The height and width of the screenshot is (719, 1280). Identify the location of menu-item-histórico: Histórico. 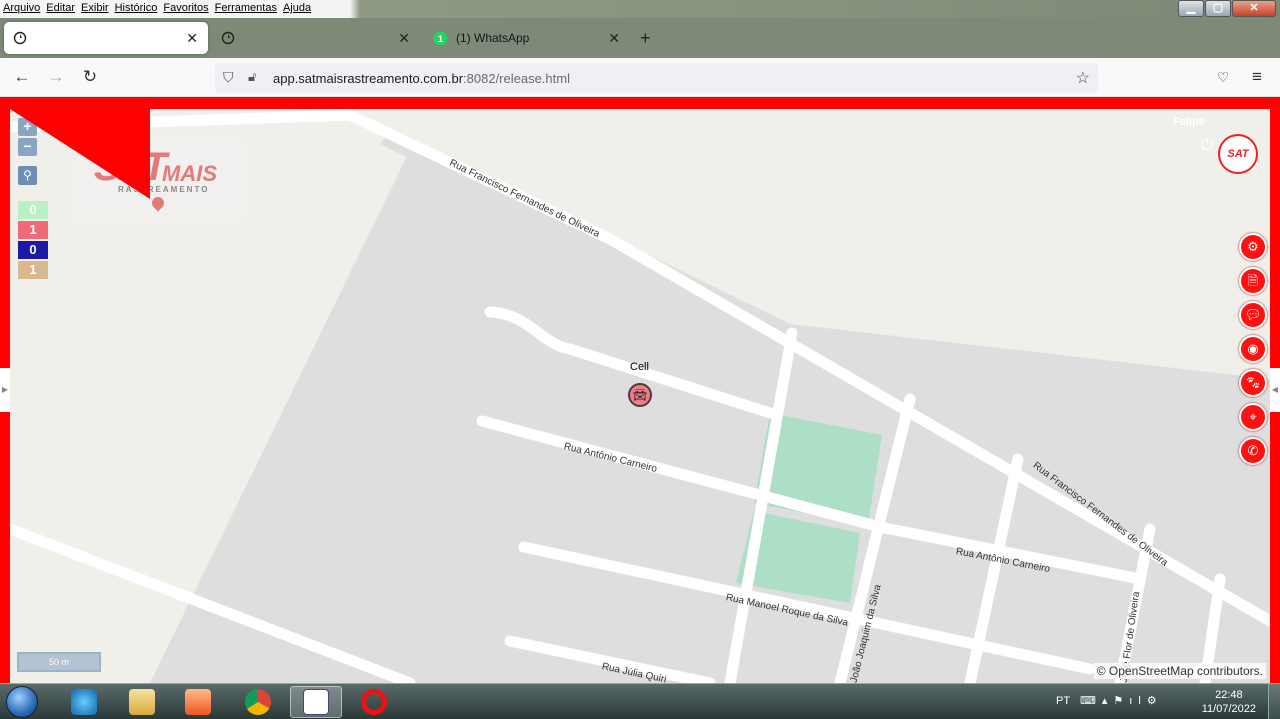
(136, 9).